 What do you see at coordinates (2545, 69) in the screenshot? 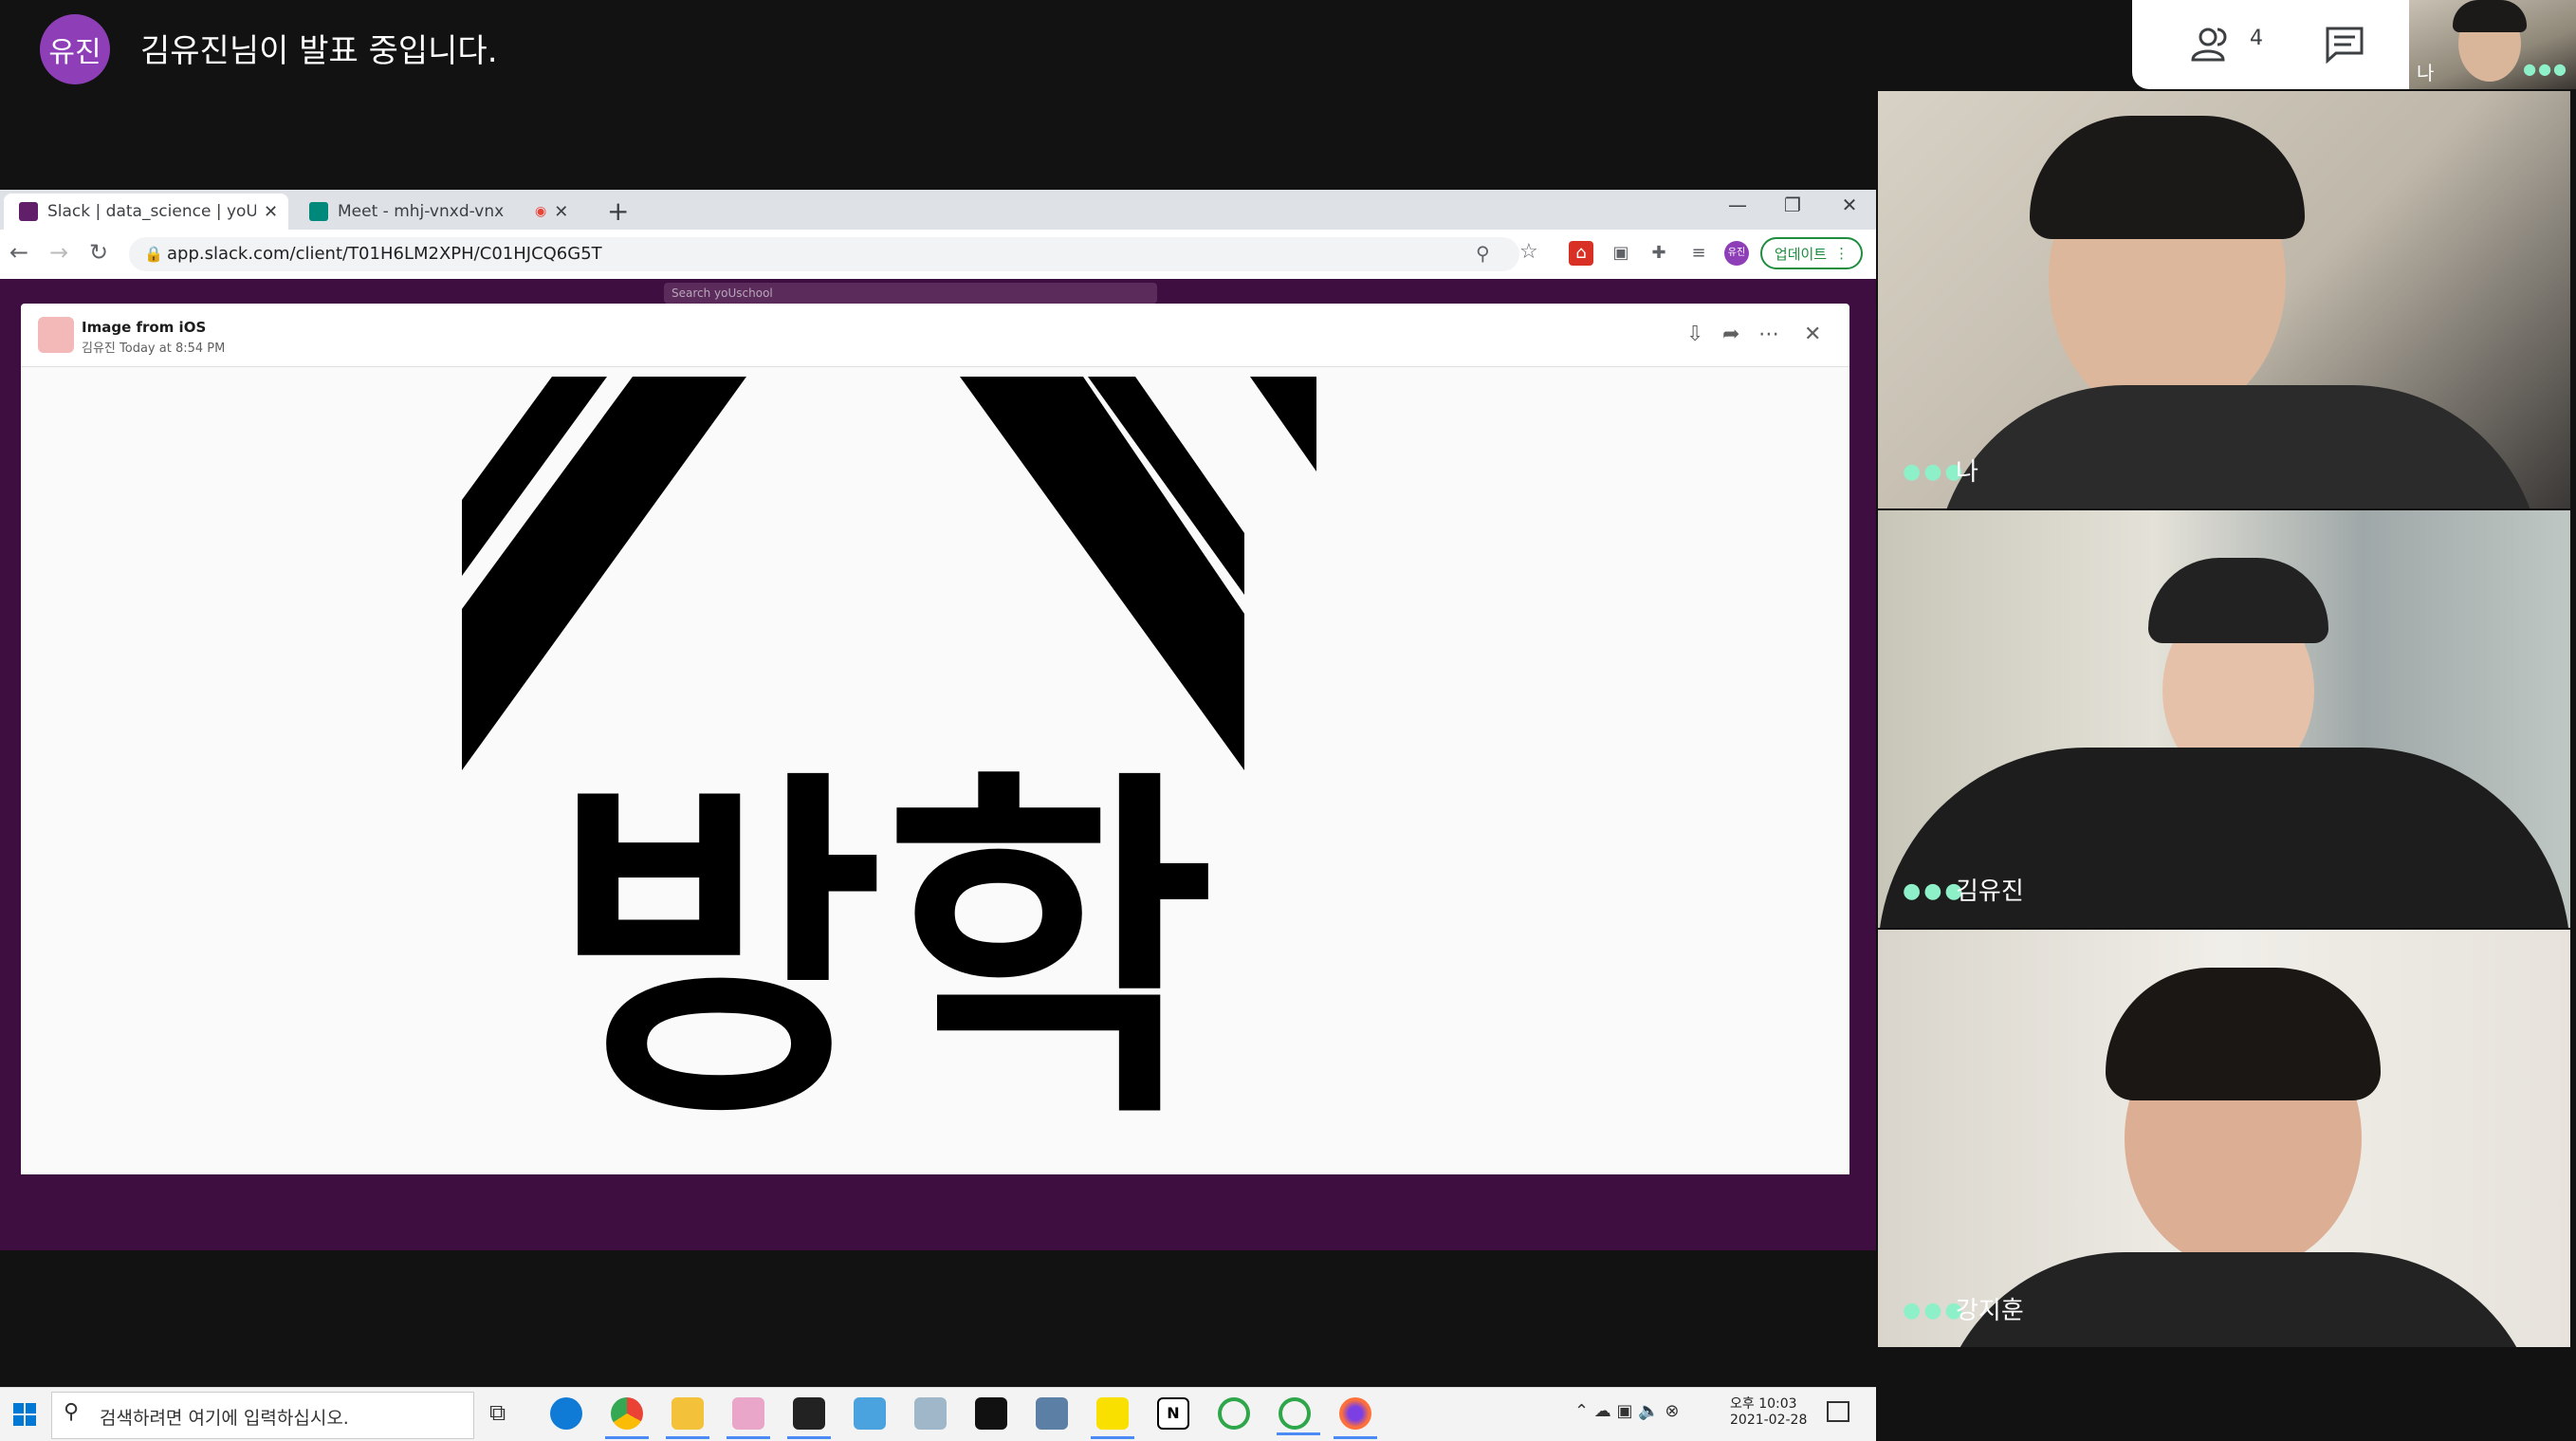
I see `more-options-icon: ●●●` at bounding box center [2545, 69].